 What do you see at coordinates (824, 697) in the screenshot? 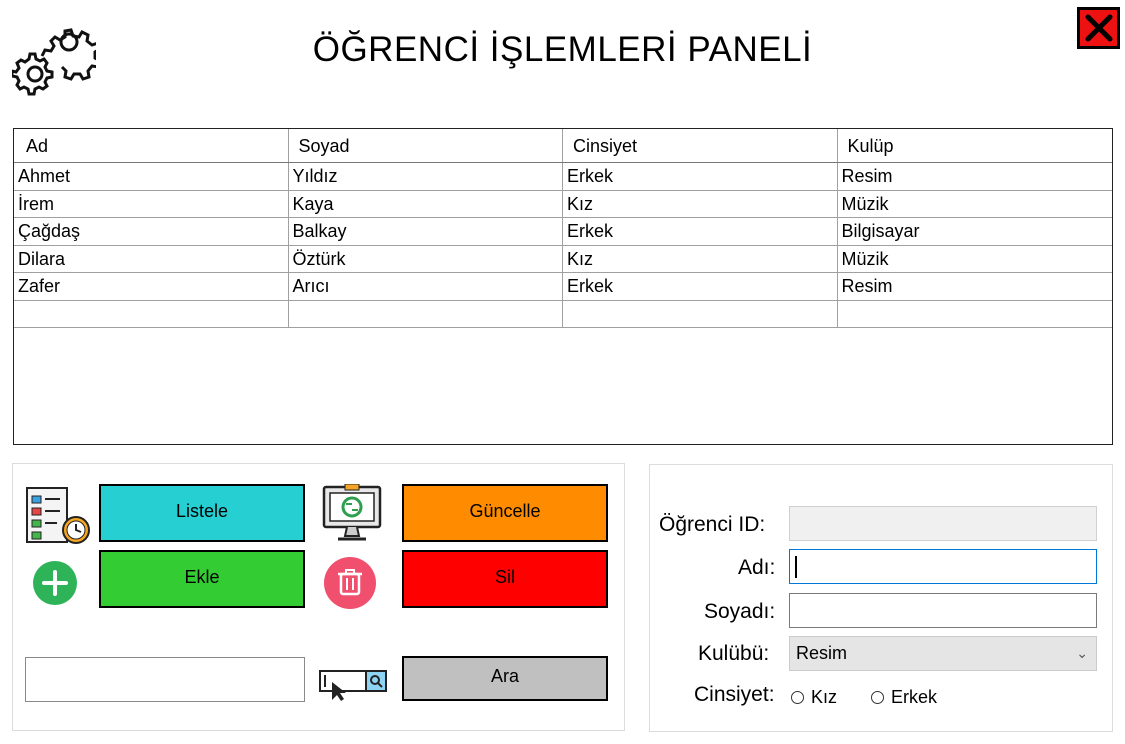
I see `radio-kiz-label: Kız` at bounding box center [824, 697].